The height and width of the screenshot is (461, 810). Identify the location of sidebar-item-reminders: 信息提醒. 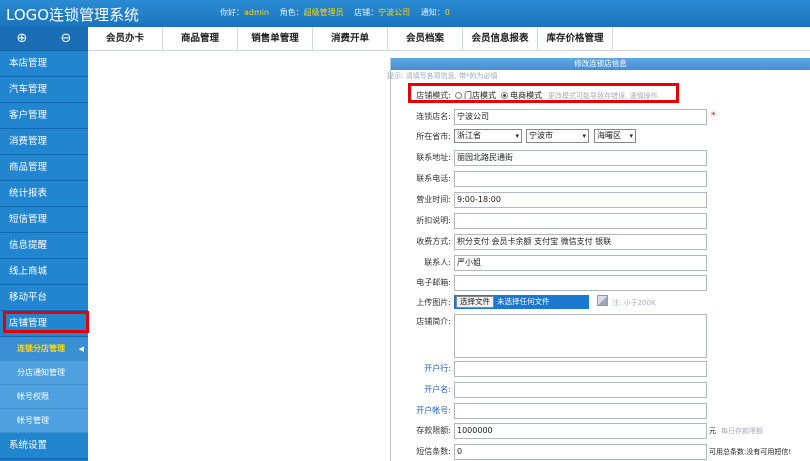
(44, 246).